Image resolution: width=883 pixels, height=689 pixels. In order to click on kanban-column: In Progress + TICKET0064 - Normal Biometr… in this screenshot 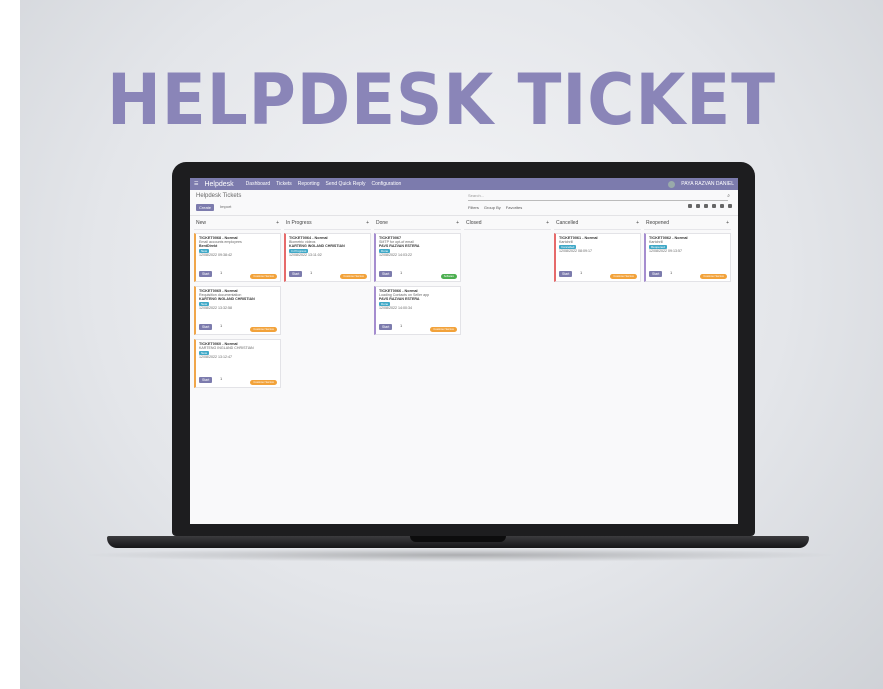, I will do `click(327, 369)`.